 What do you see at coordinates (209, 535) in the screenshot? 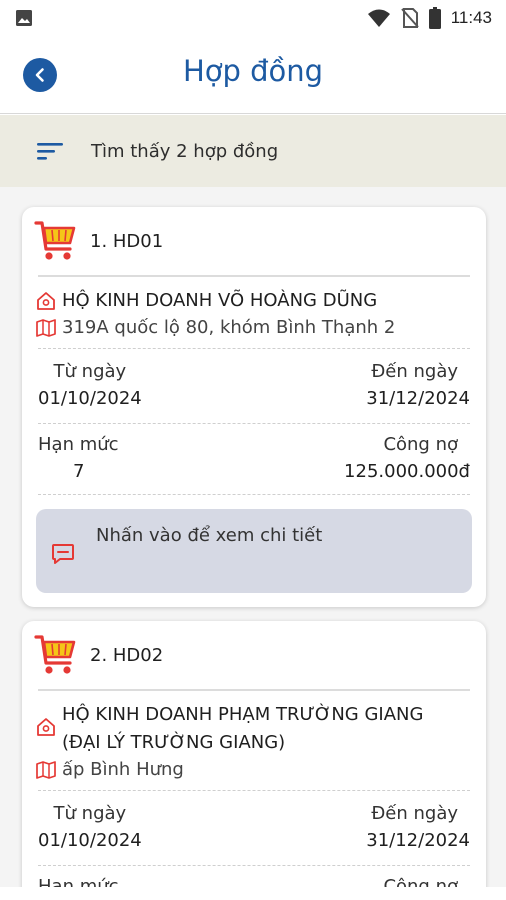
I see `view-detail-hint: Nhấn vào để xem chi tiết` at bounding box center [209, 535].